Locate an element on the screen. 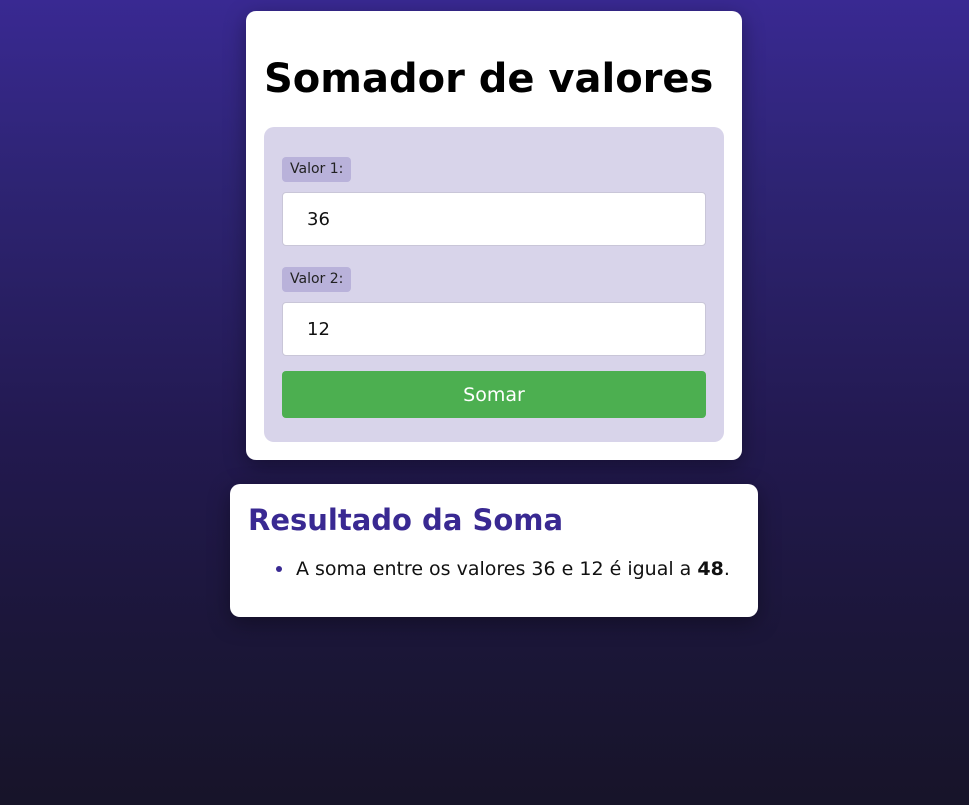 This screenshot has height=805, width=969. page-title: Somador de valores is located at coordinates (489, 79).